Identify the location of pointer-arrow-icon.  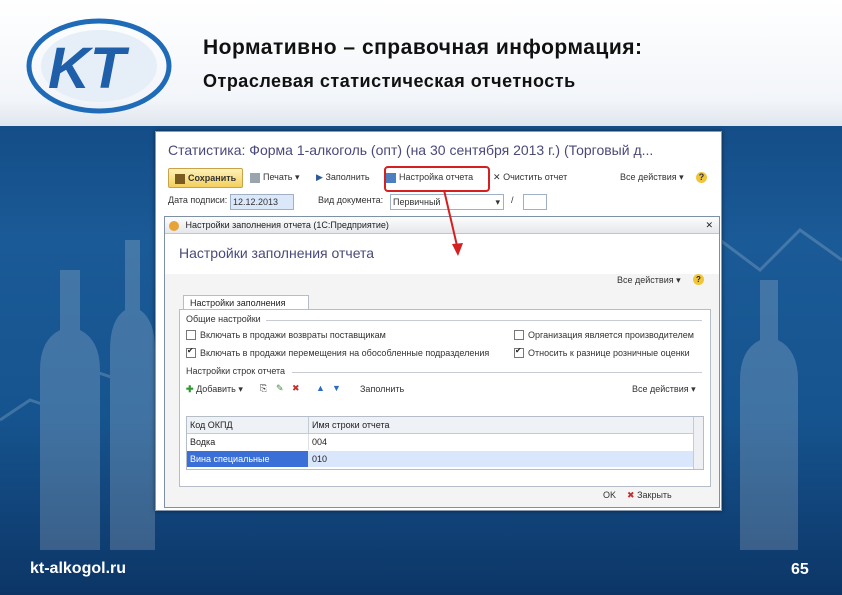
(453, 222).